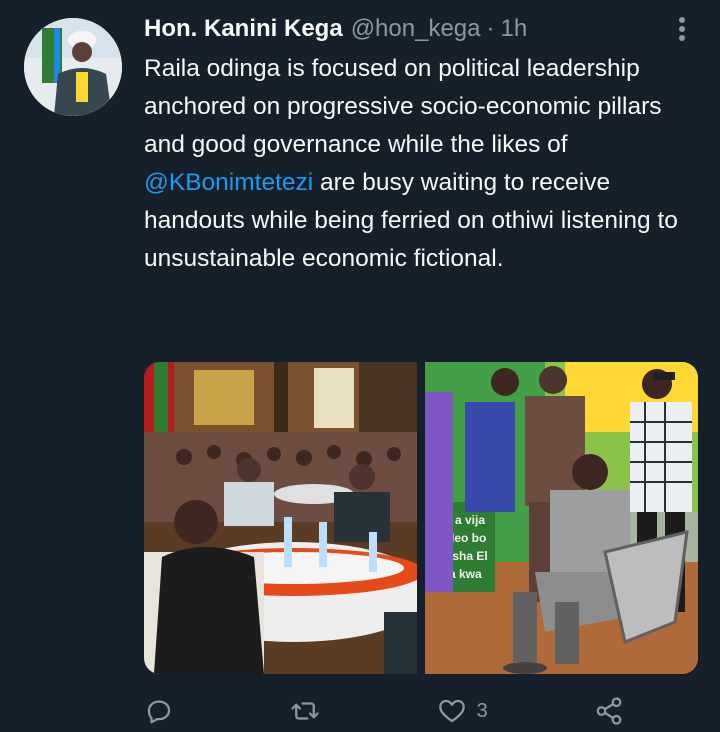  Describe the element at coordinates (513, 29) in the screenshot. I see `tweet-time: 1h` at that location.